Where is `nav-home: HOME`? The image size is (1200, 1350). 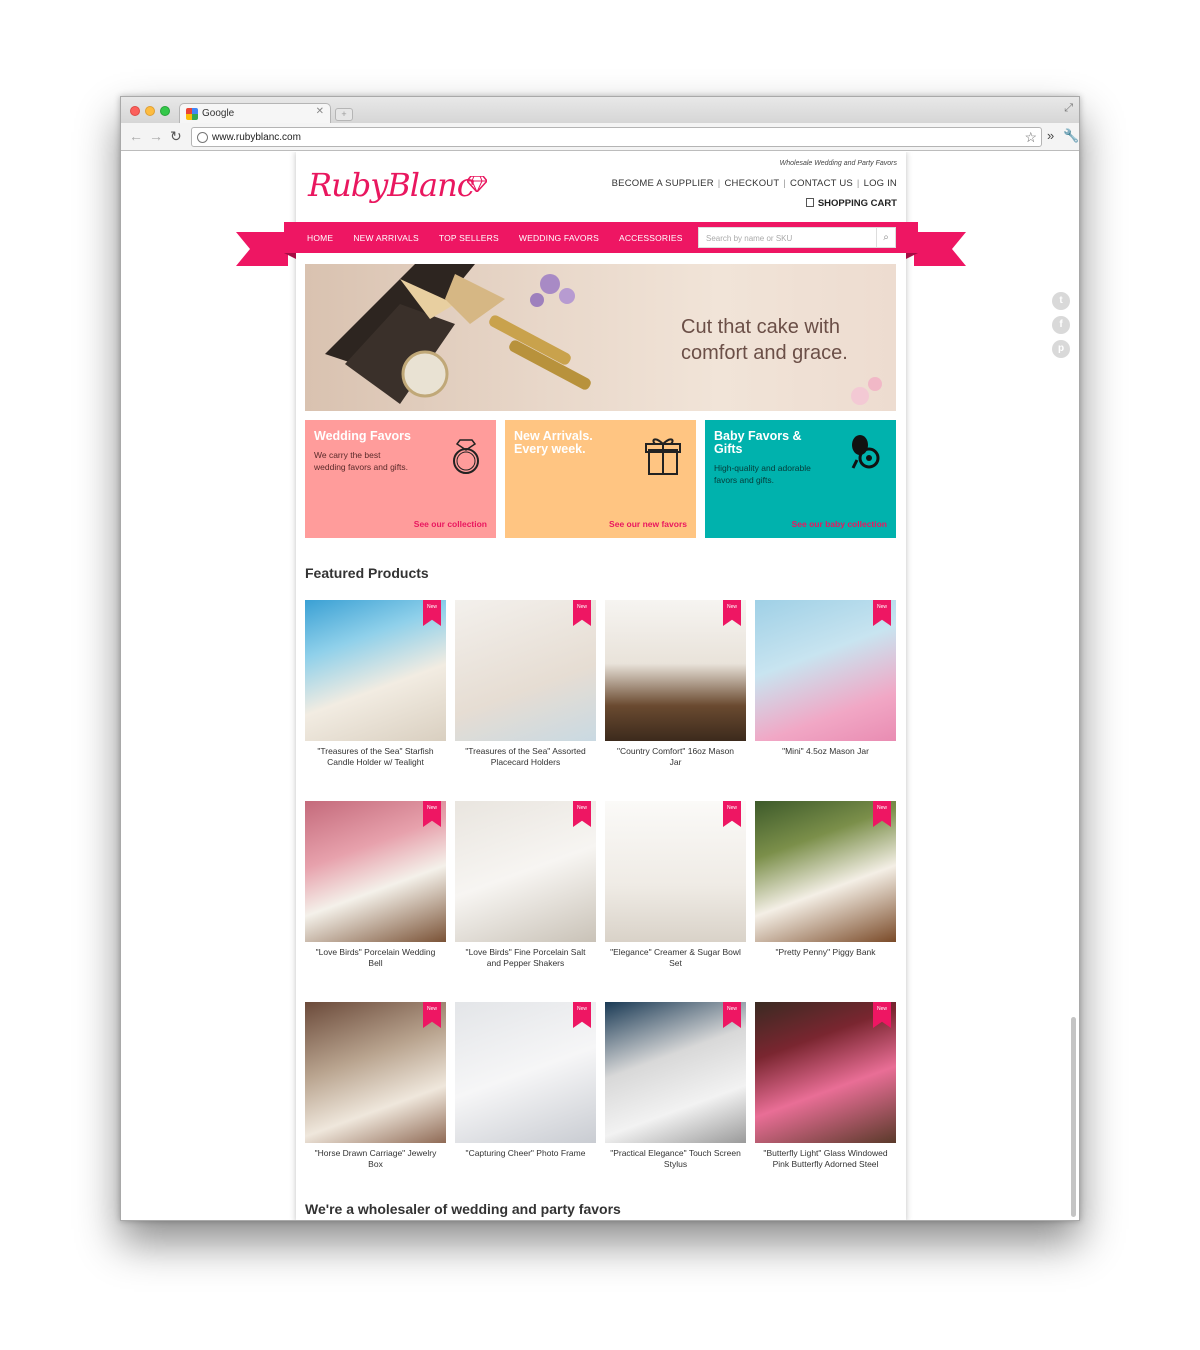
nav-home: HOME is located at coordinates (320, 238).